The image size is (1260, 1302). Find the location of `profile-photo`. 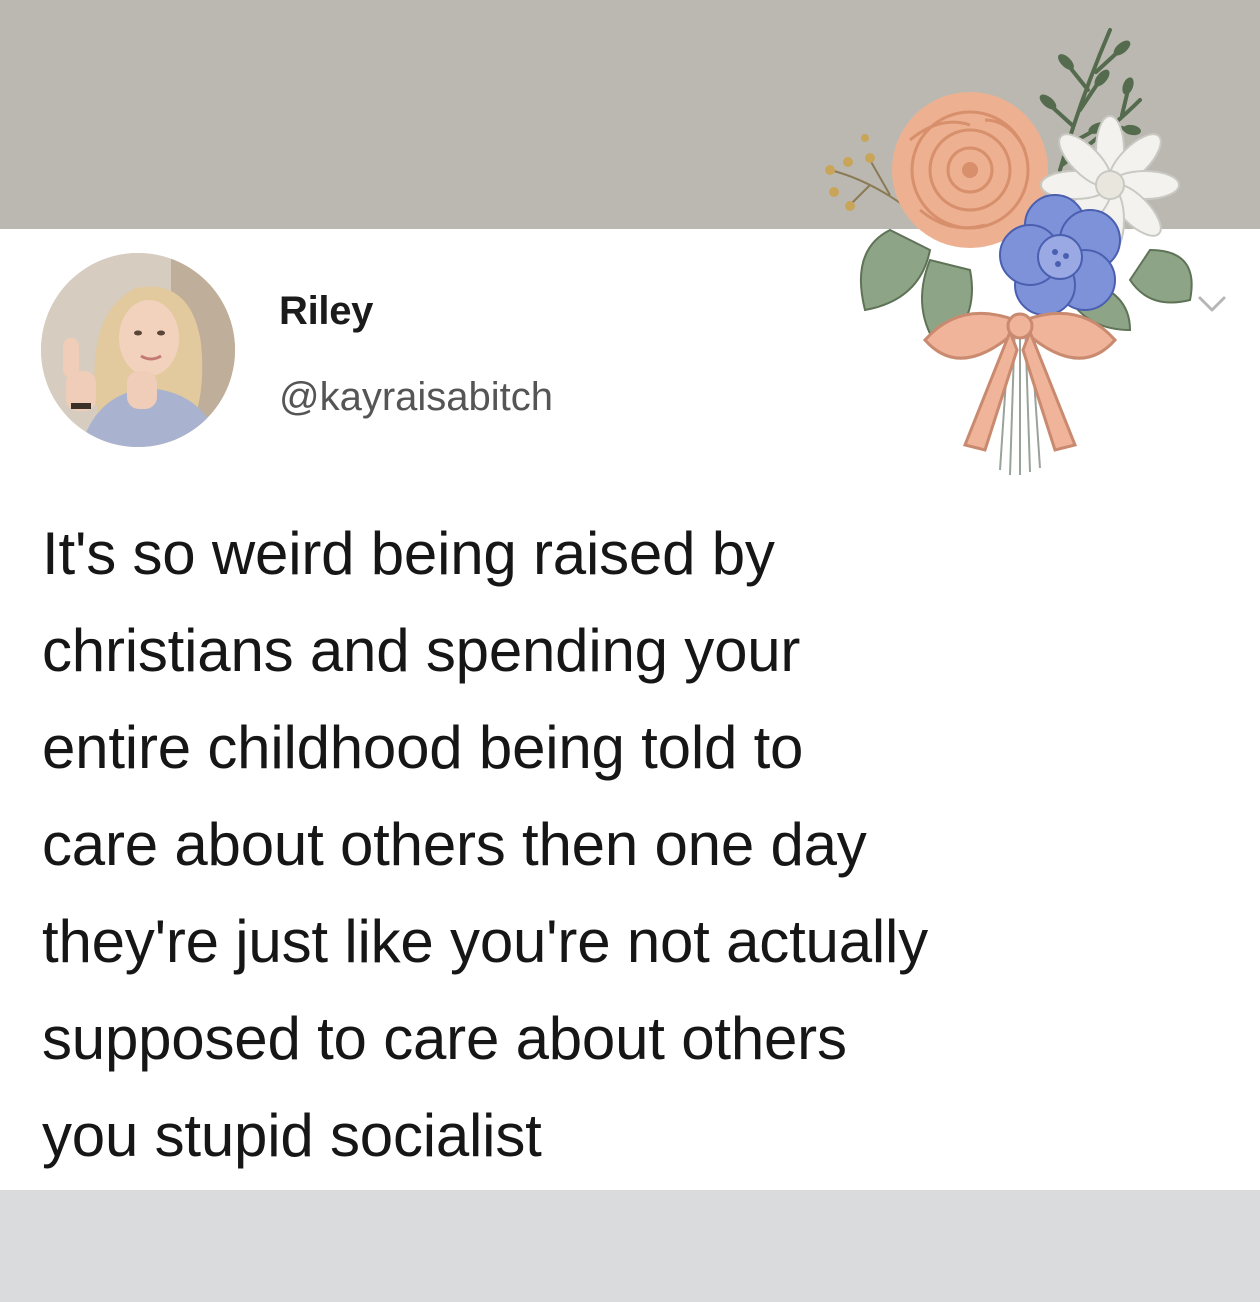

profile-photo is located at coordinates (138, 350).